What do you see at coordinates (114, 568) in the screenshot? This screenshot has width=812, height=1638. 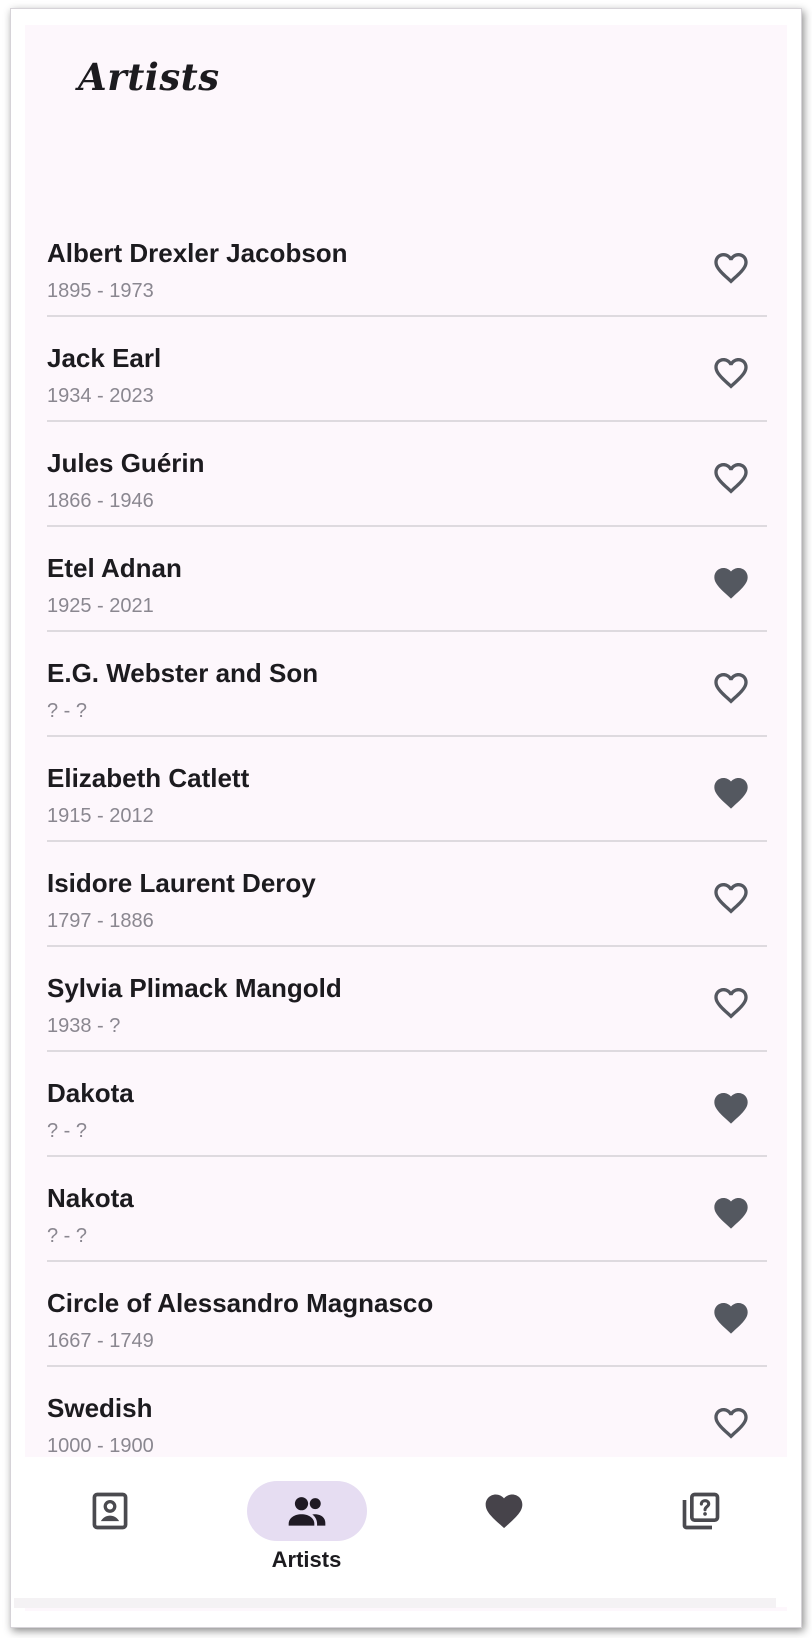 I see `artist-name: Etel Adnan` at bounding box center [114, 568].